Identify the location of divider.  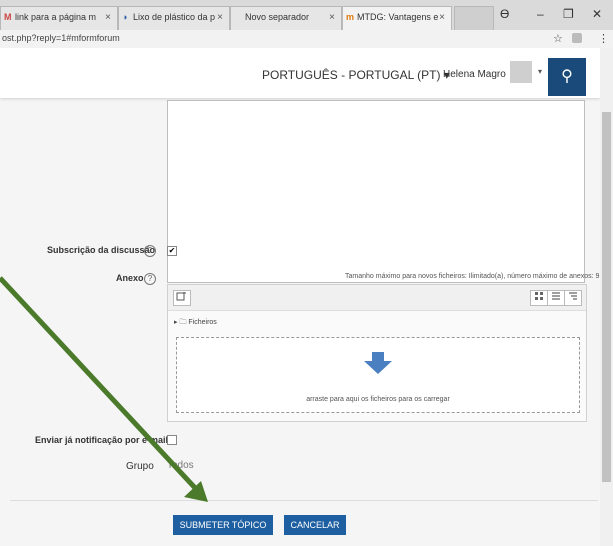
(304, 500).